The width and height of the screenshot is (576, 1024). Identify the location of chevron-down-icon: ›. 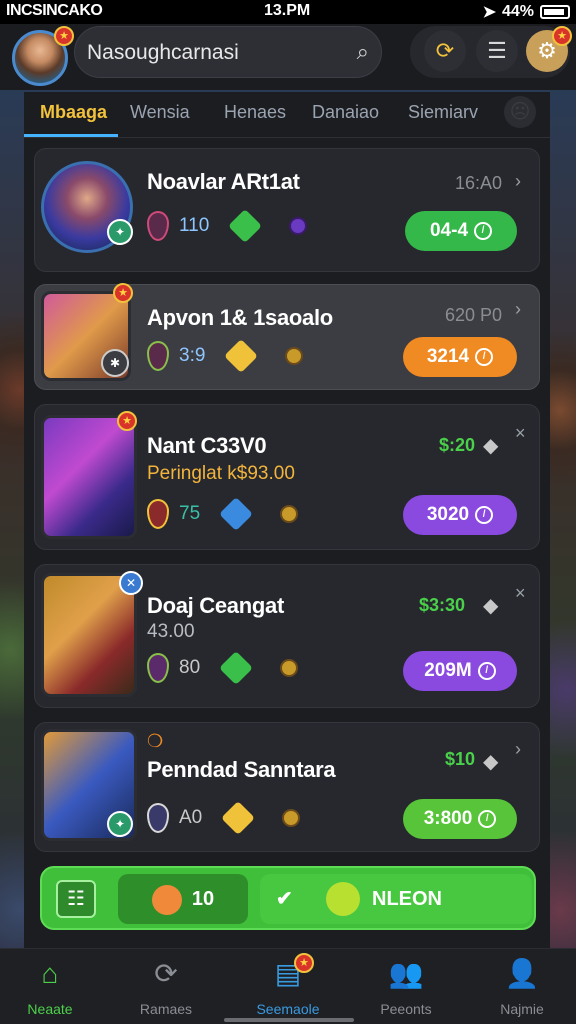
(518, 749).